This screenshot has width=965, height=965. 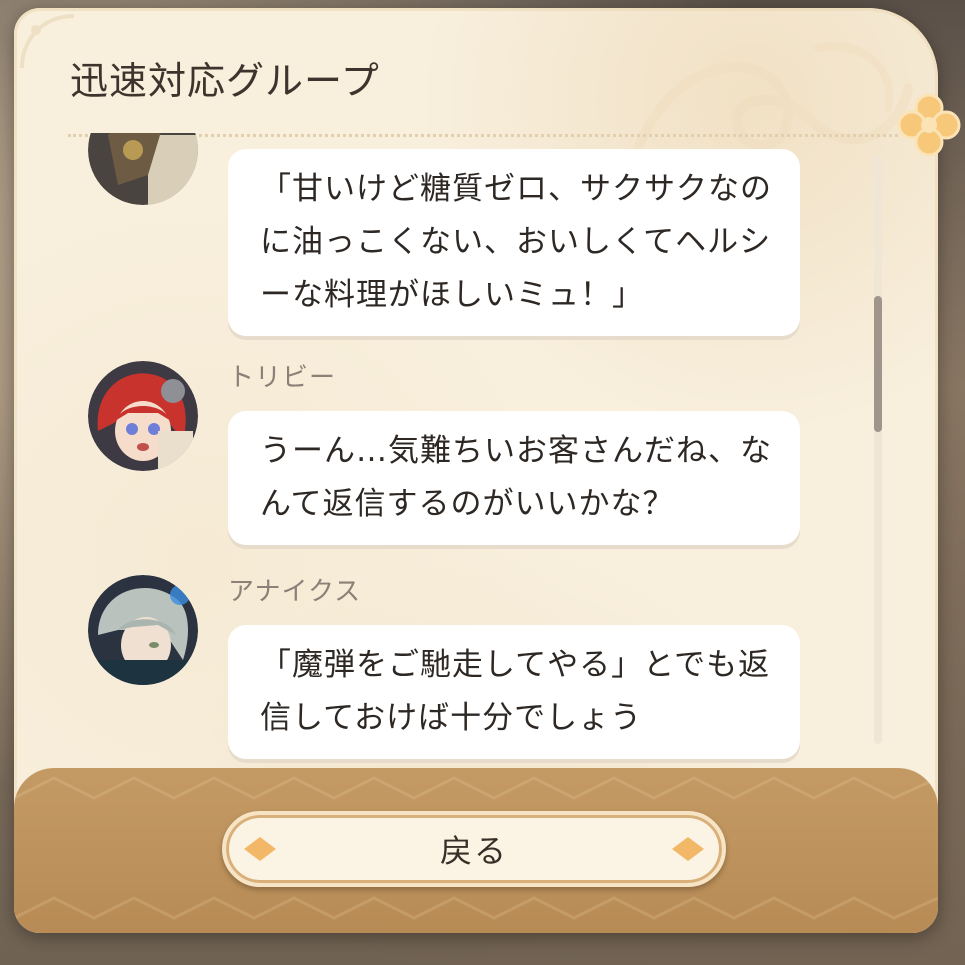 I want to click on character-avatar-dark-armor-icon, so click(x=143, y=169).